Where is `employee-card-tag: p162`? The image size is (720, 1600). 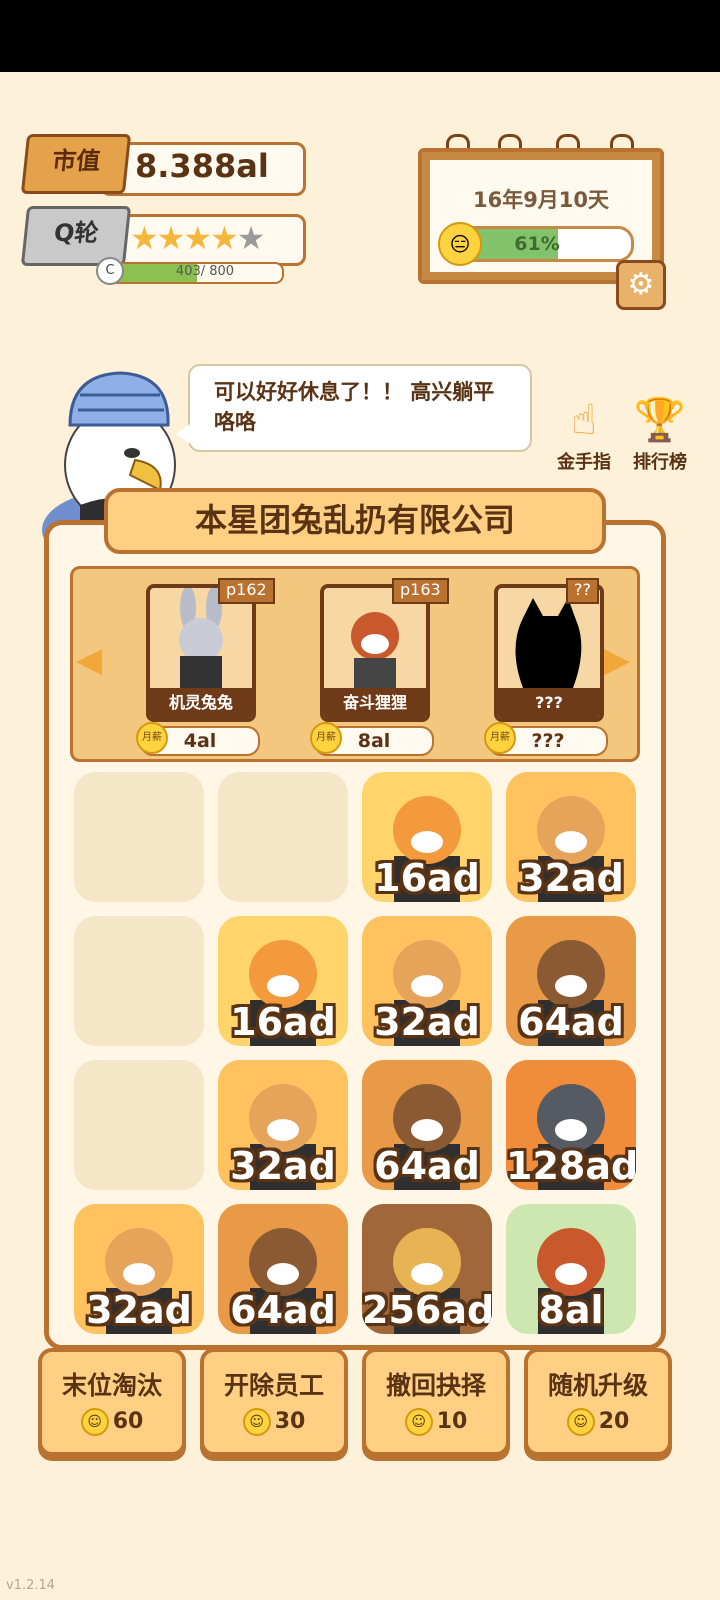 employee-card-tag: p162 is located at coordinates (246, 591).